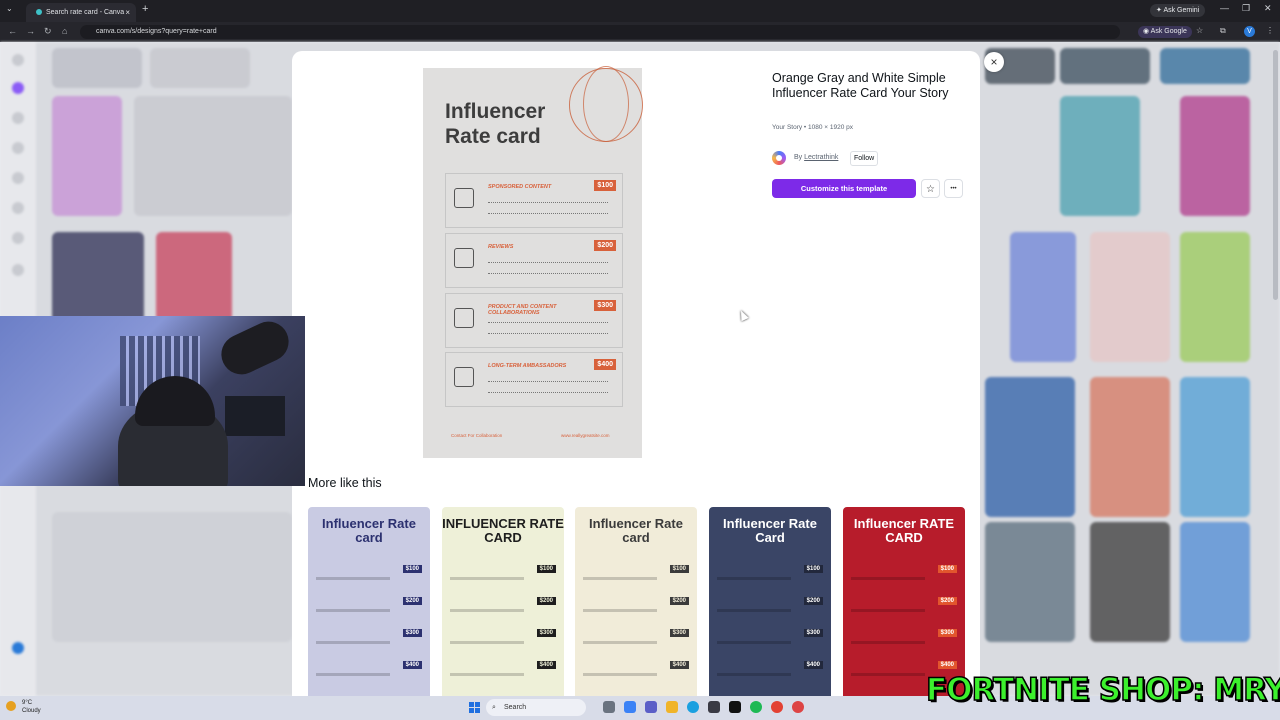  Describe the element at coordinates (501, 247) in the screenshot. I see `rate-label: REVIEWS` at that location.